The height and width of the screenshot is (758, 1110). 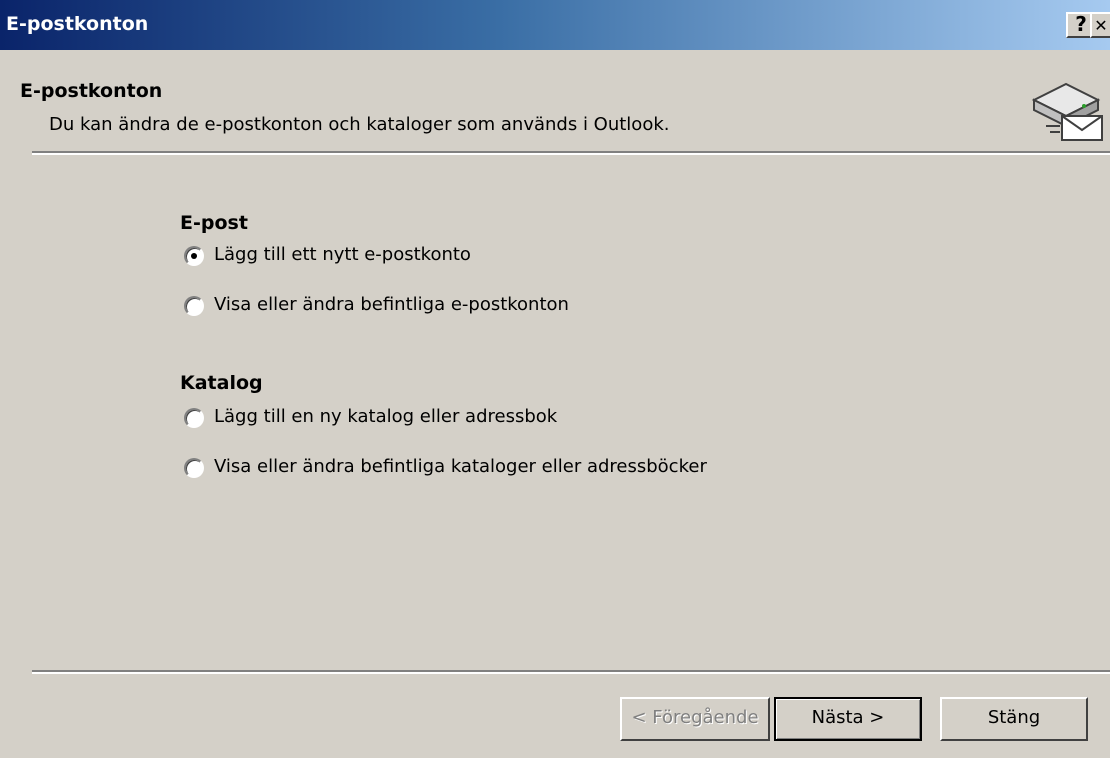 What do you see at coordinates (385, 416) in the screenshot?
I see `radio-label: Lägg till en ny katalog eller adressbok` at bounding box center [385, 416].